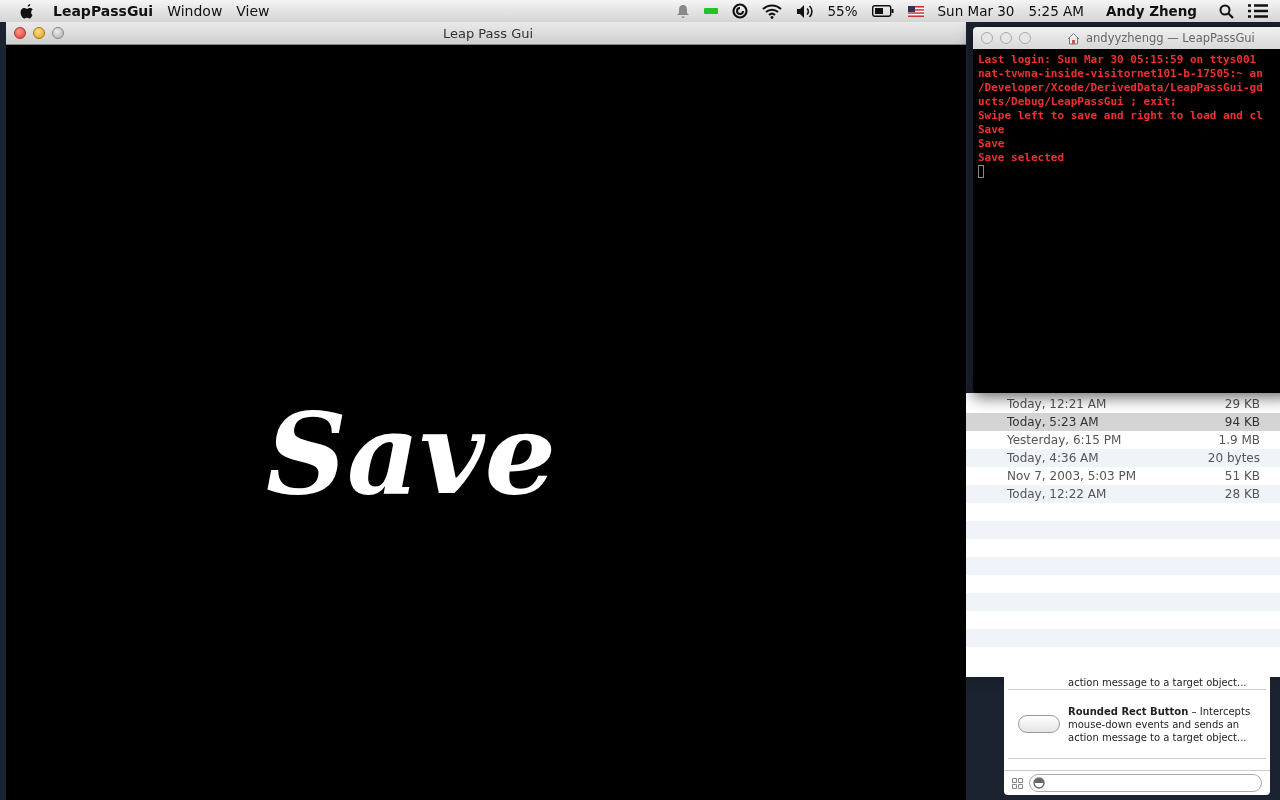  Describe the element at coordinates (1117, 60) in the screenshot. I see `terminal-output-line: Last login: Sun Mar 30 05:15:59 on ttys001` at that location.